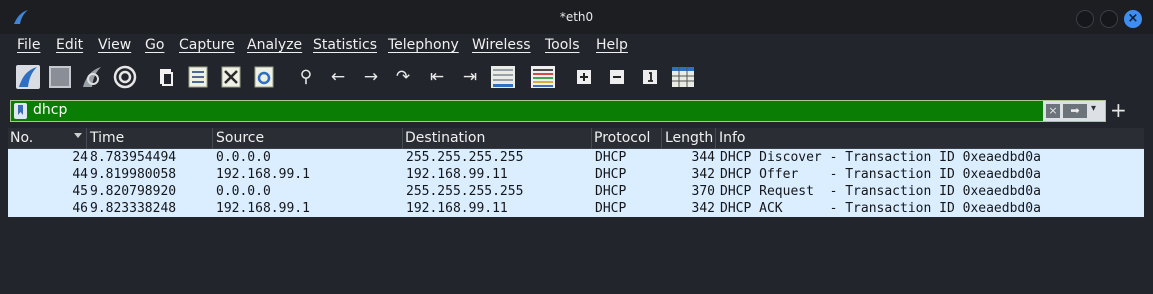 This screenshot has width=1153, height=294. Describe the element at coordinates (689, 139) in the screenshot. I see `column-header-length: Length` at that location.